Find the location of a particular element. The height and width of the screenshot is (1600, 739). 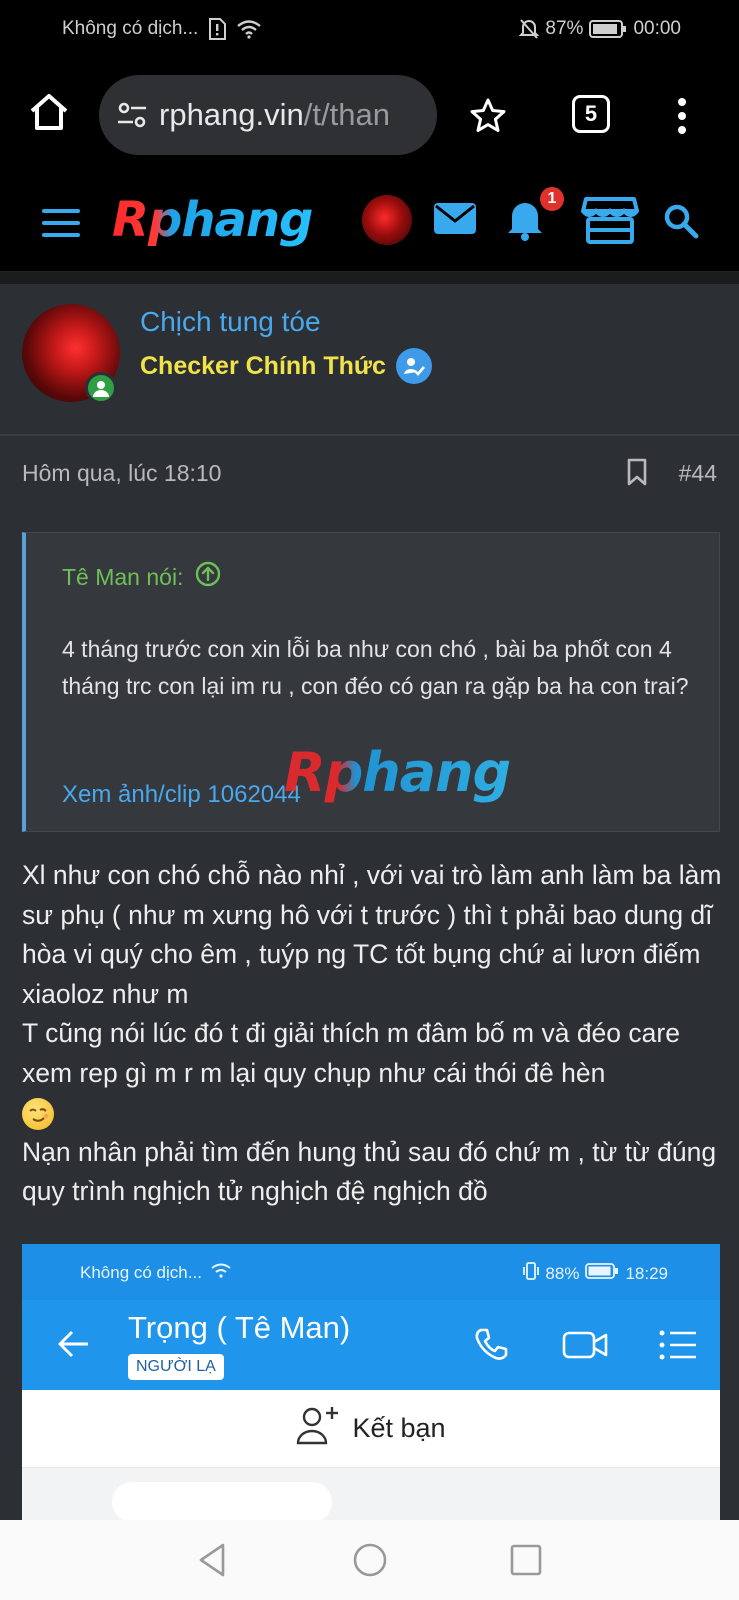

embedded-chat-bubble is located at coordinates (222, 1501).